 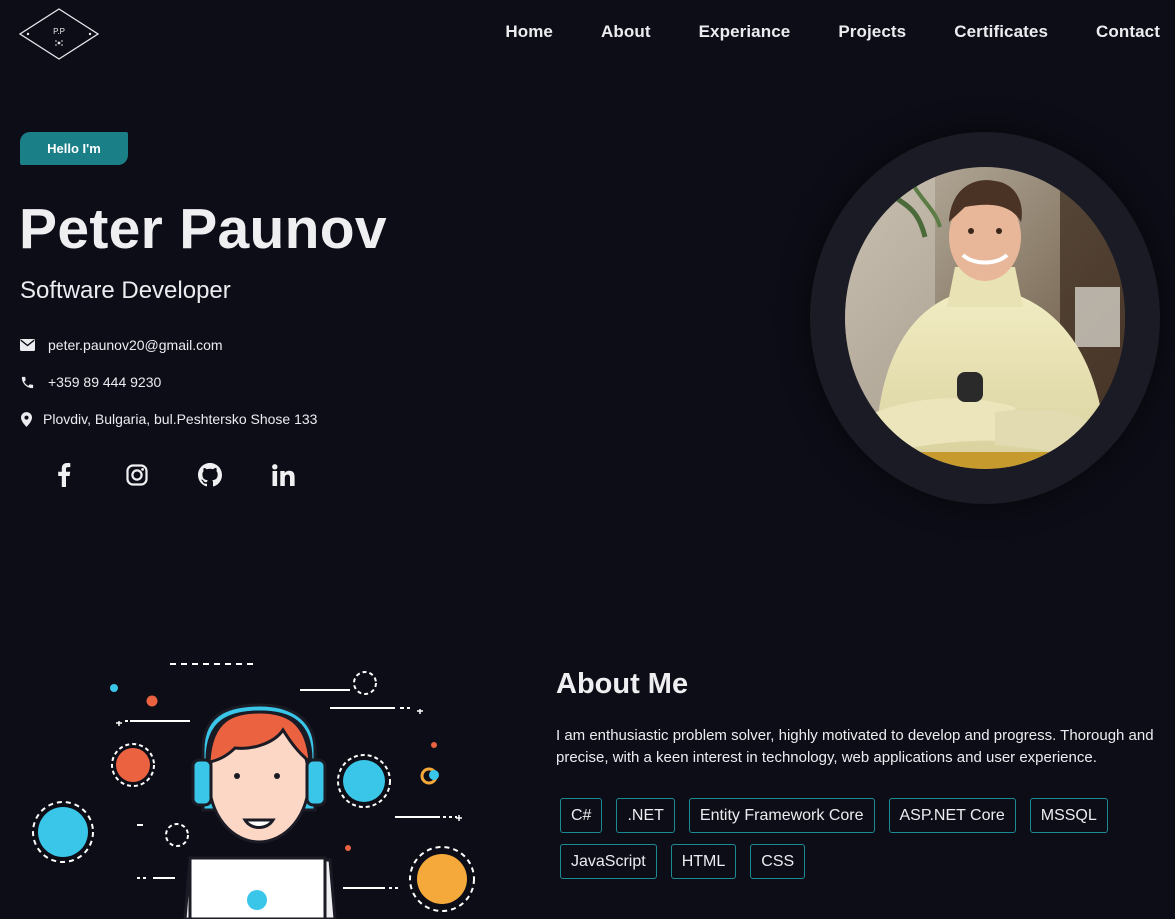 I want to click on nav-projects: Projects, so click(x=872, y=32).